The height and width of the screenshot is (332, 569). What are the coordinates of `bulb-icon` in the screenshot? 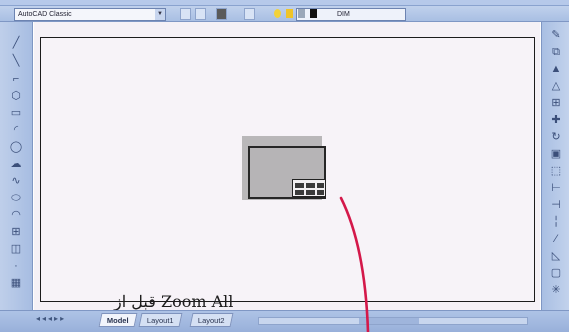 It's located at (277, 13).